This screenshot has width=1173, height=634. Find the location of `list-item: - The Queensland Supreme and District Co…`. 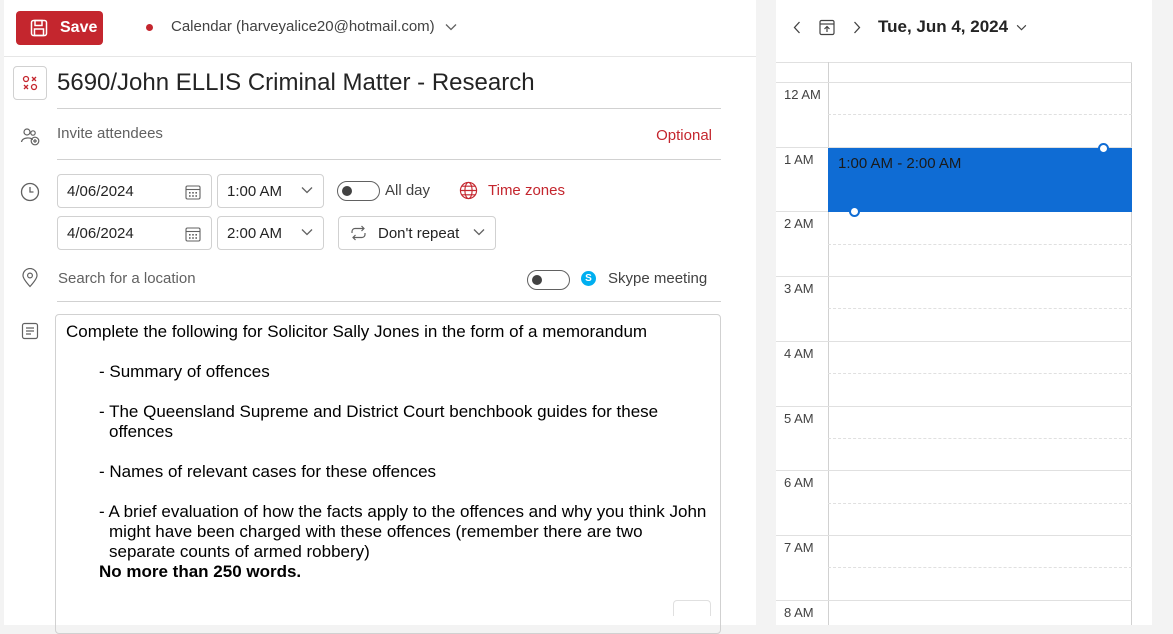

list-item: - The Queensland Supreme and District Co… is located at coordinates (379, 421).